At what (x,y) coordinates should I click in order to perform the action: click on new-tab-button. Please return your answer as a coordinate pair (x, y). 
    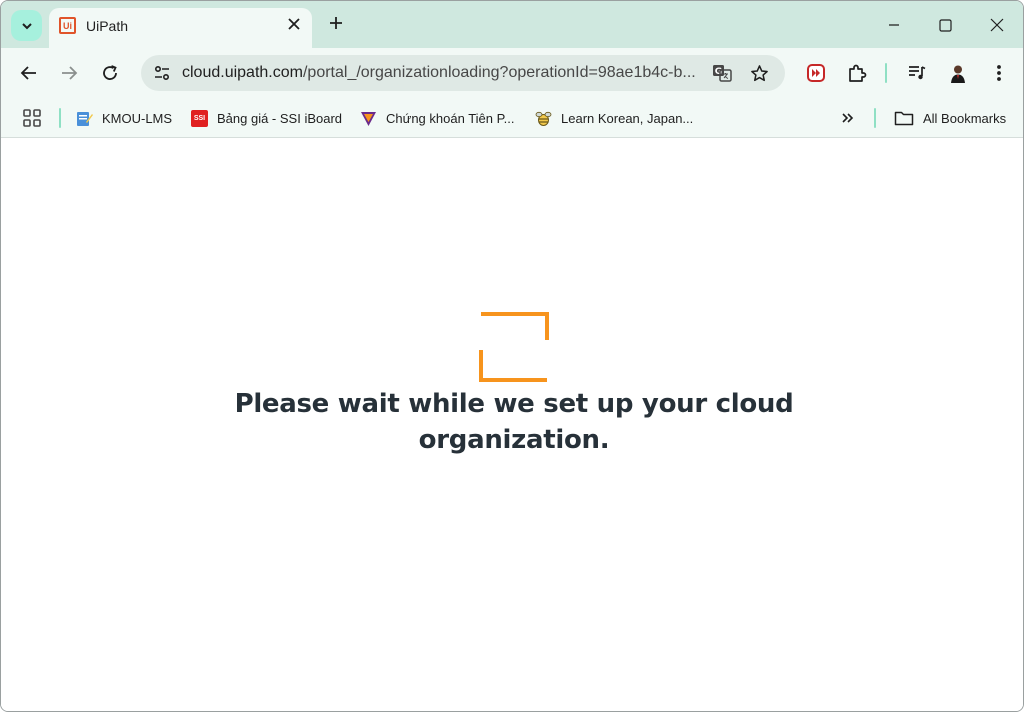
    Looking at the image, I should click on (336, 24).